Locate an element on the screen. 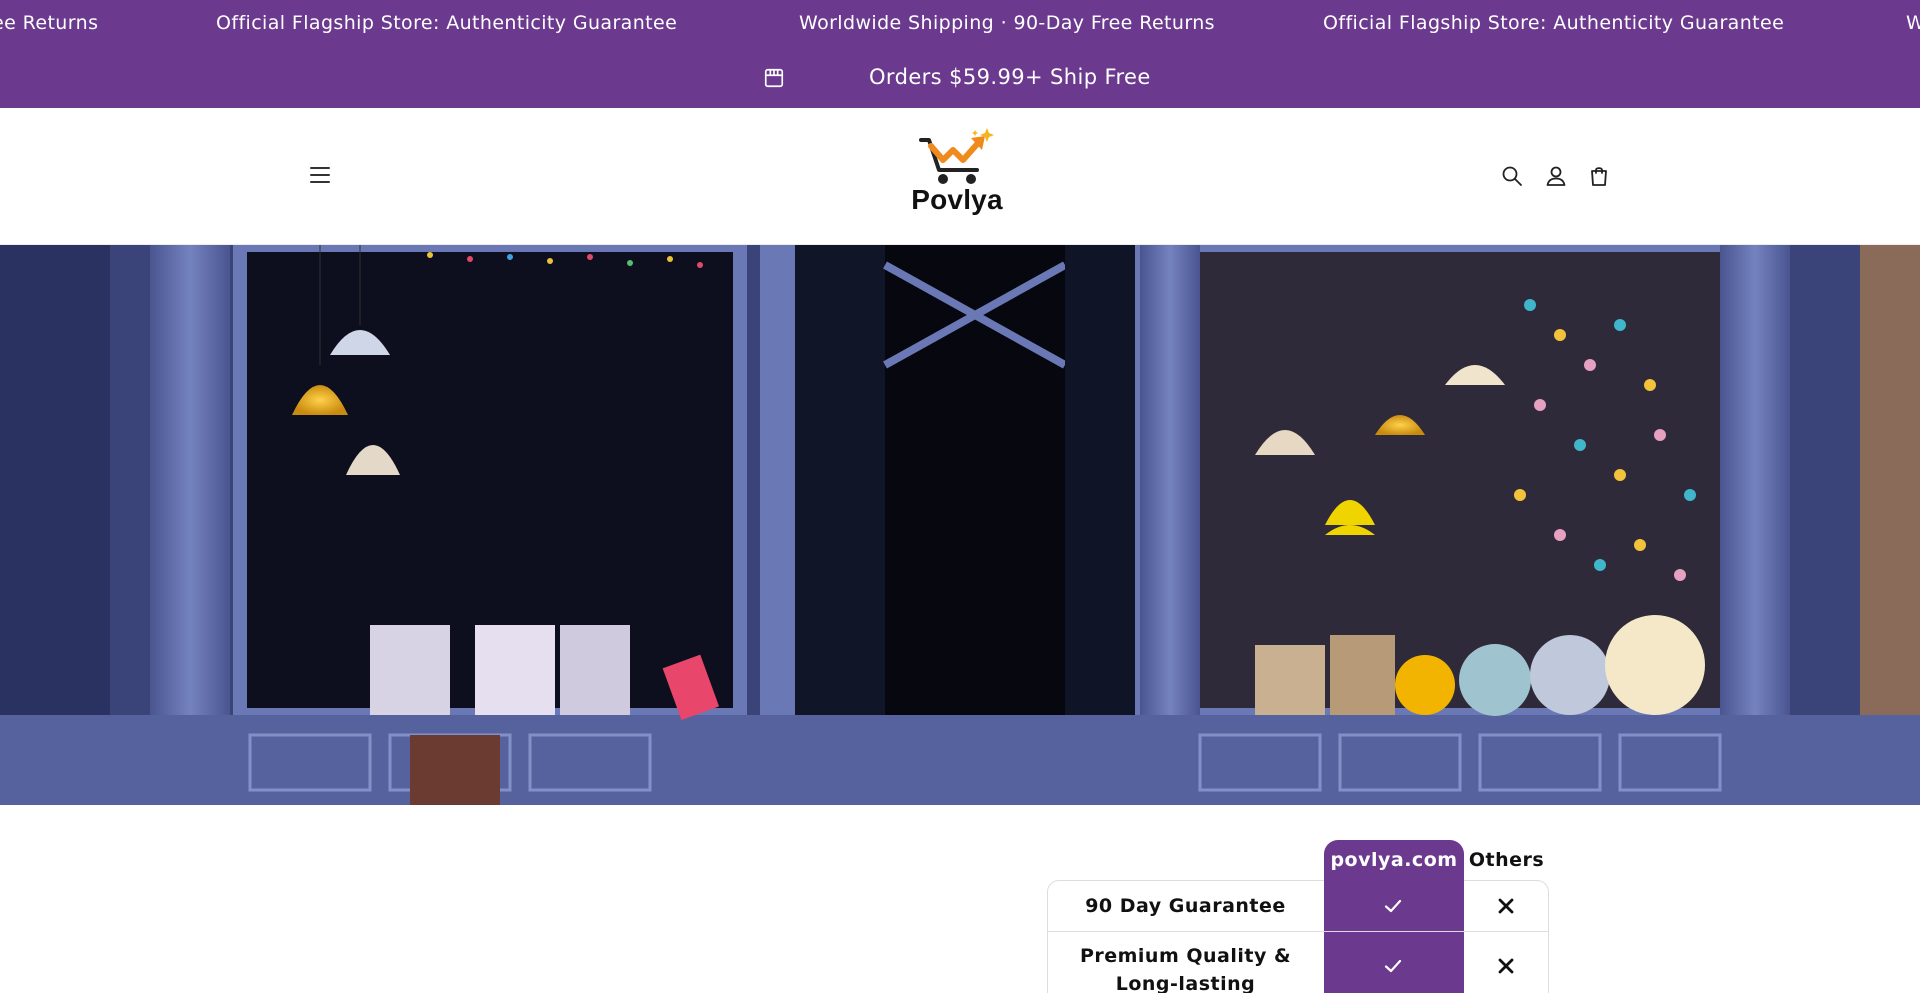 This screenshot has height=993, width=1920. cart-logo-icon is located at coordinates (956, 156).